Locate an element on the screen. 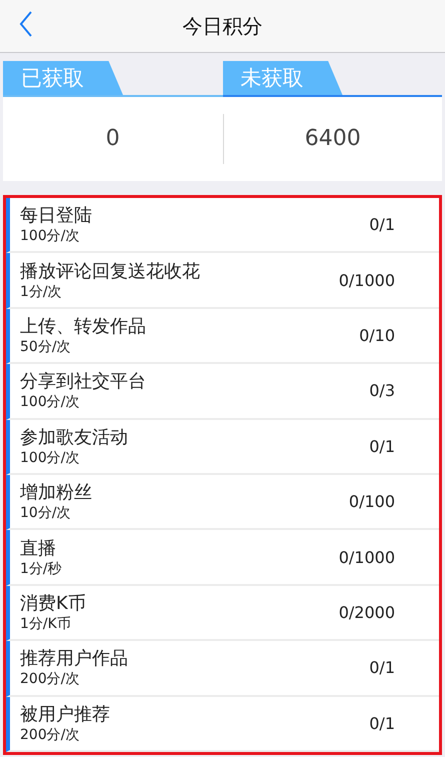 The height and width of the screenshot is (757, 445). task-rate: 50分/次 is located at coordinates (46, 347).